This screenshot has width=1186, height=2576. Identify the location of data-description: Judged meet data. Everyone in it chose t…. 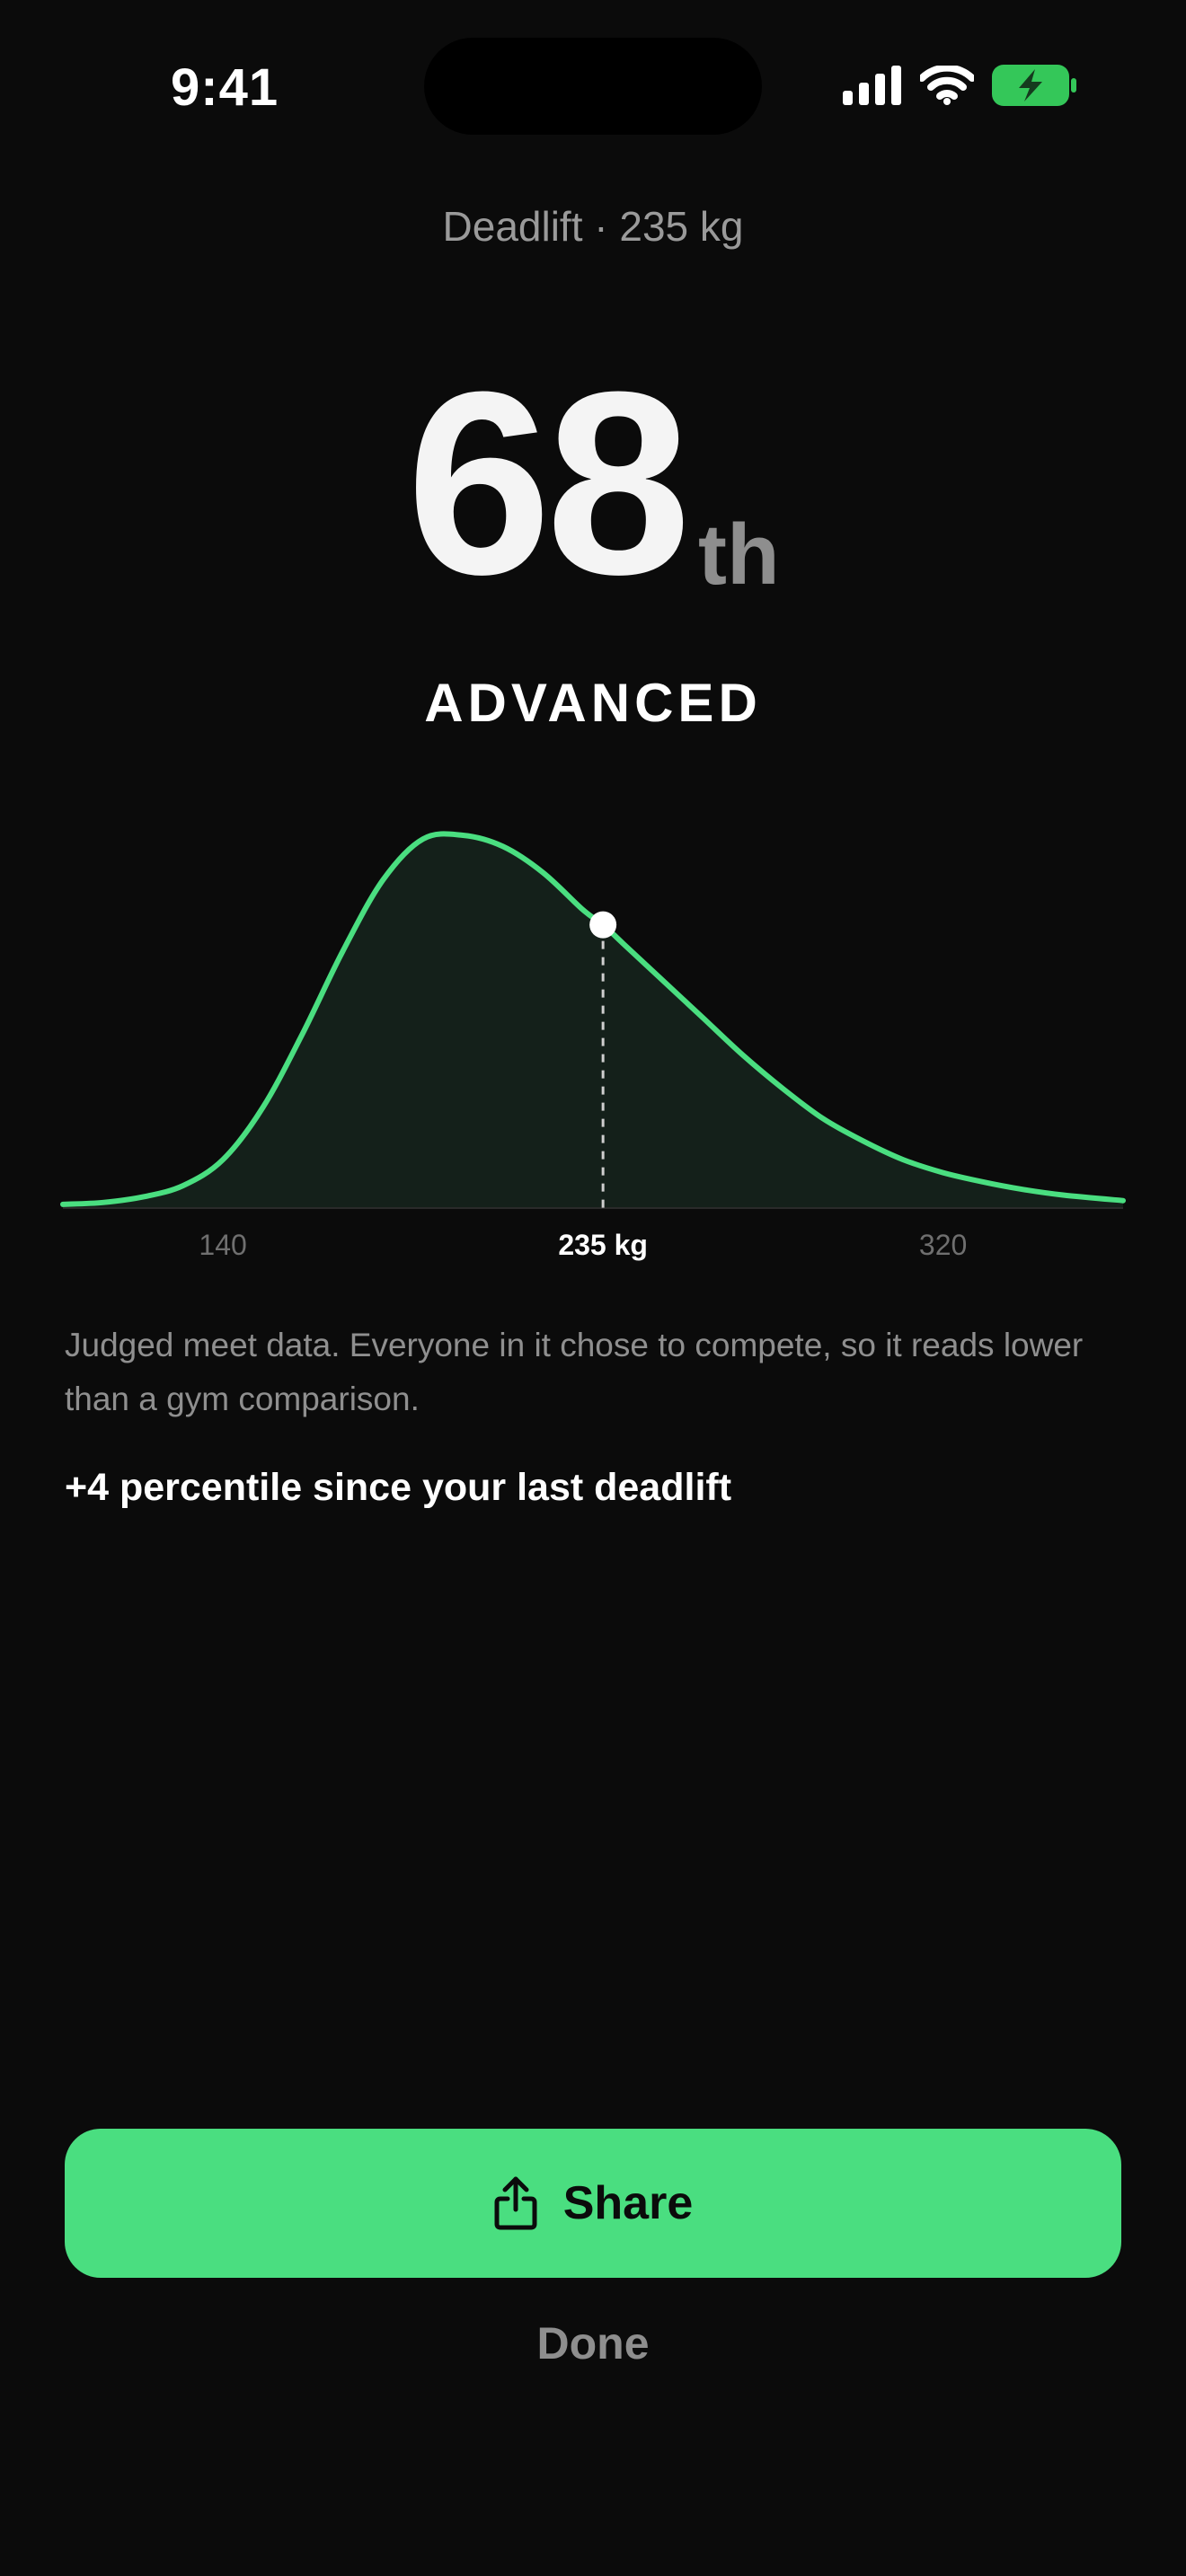
(574, 1372).